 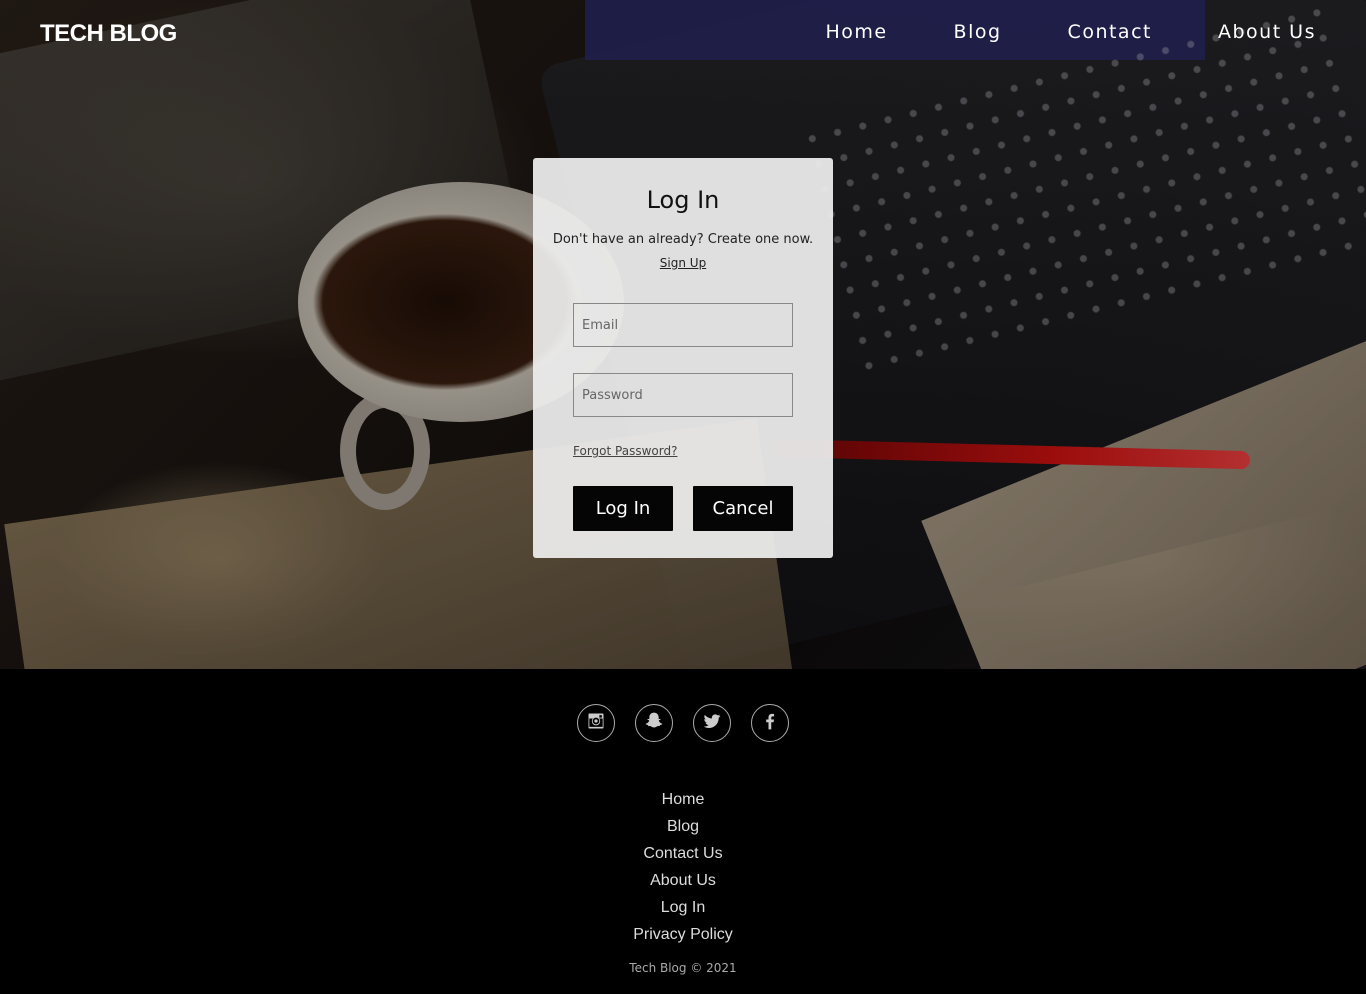 I want to click on nav-contact: Contact, so click(x=1110, y=32).